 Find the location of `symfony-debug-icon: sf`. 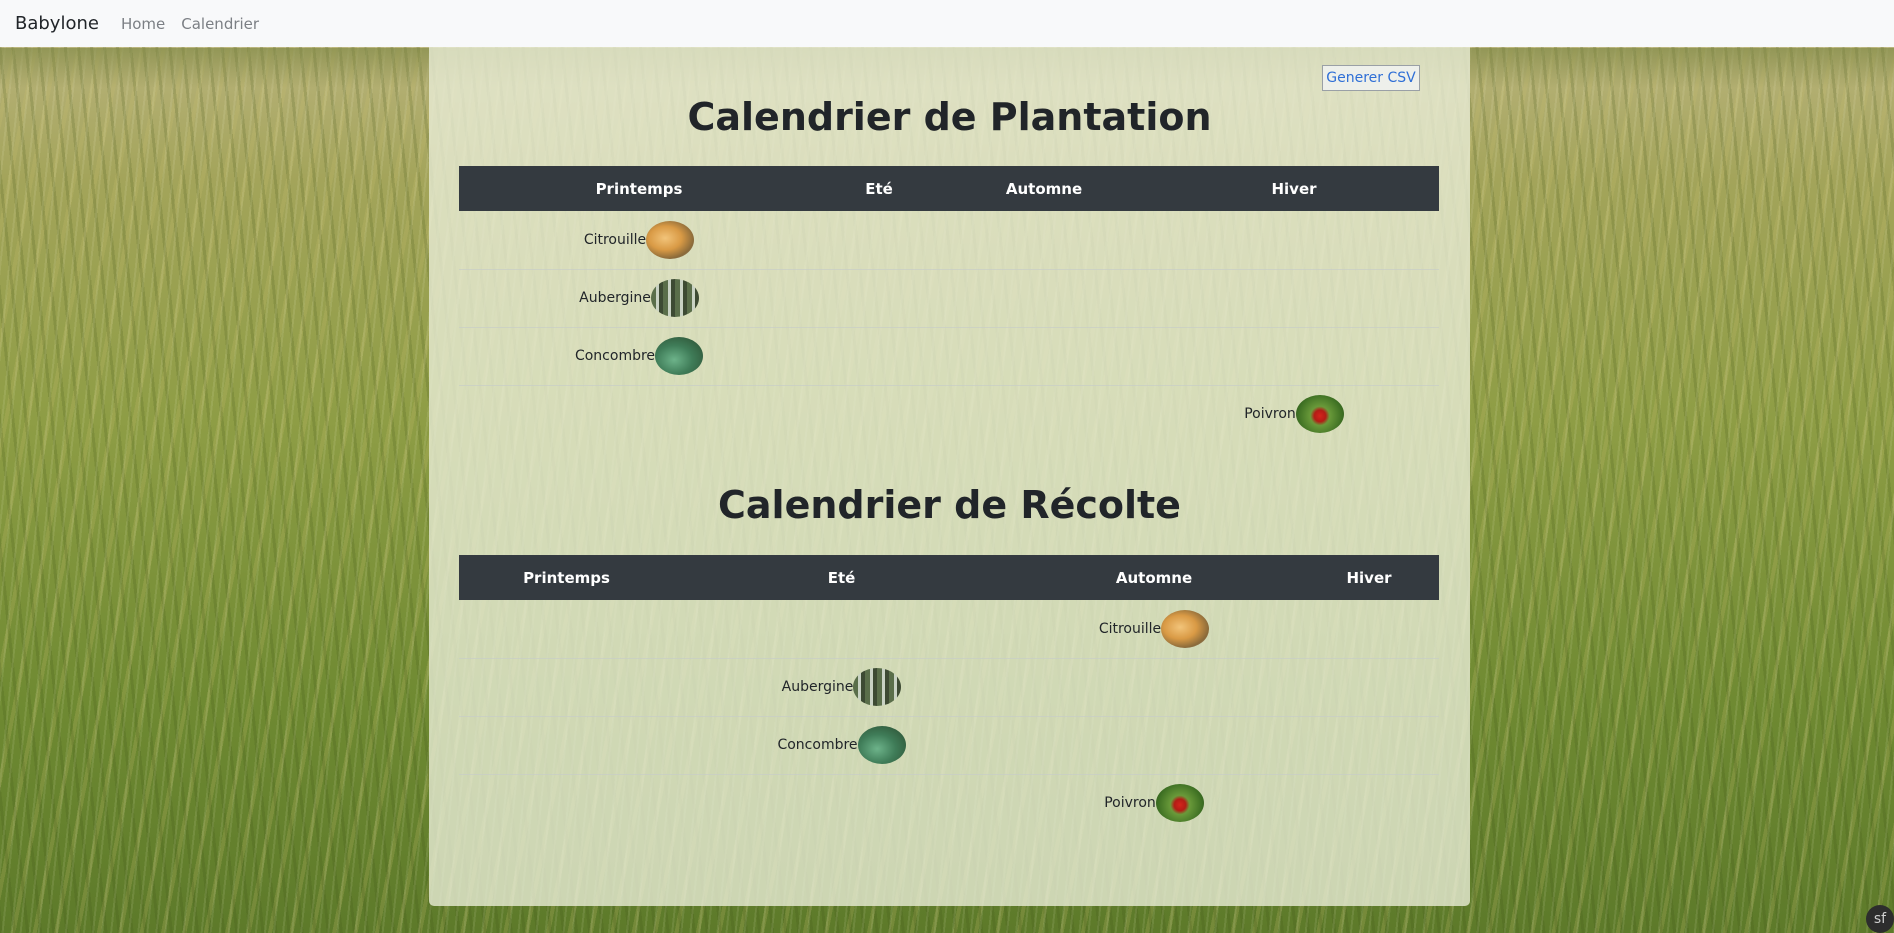

symfony-debug-icon: sf is located at coordinates (1880, 919).